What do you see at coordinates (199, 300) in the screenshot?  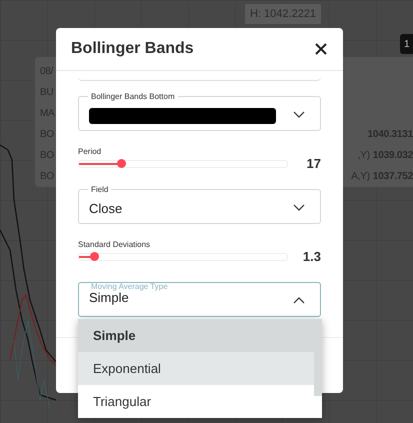 I see `select-field: Moving Average Type Simple` at bounding box center [199, 300].